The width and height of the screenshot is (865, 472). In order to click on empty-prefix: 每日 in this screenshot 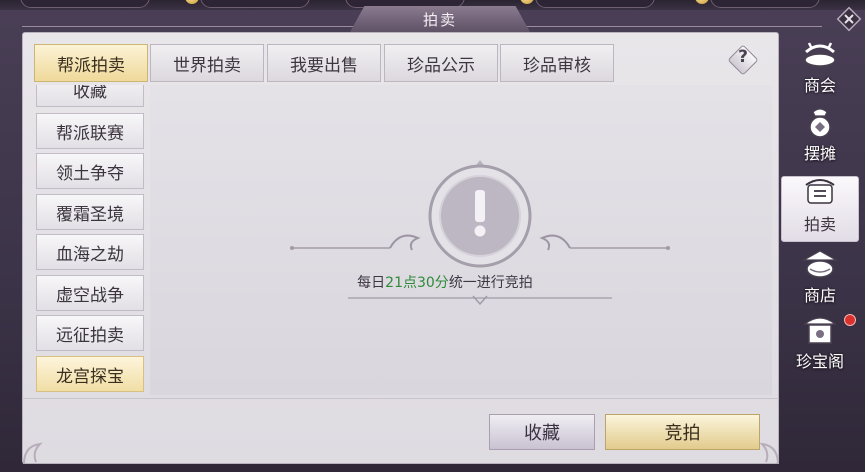, I will do `click(371, 283)`.